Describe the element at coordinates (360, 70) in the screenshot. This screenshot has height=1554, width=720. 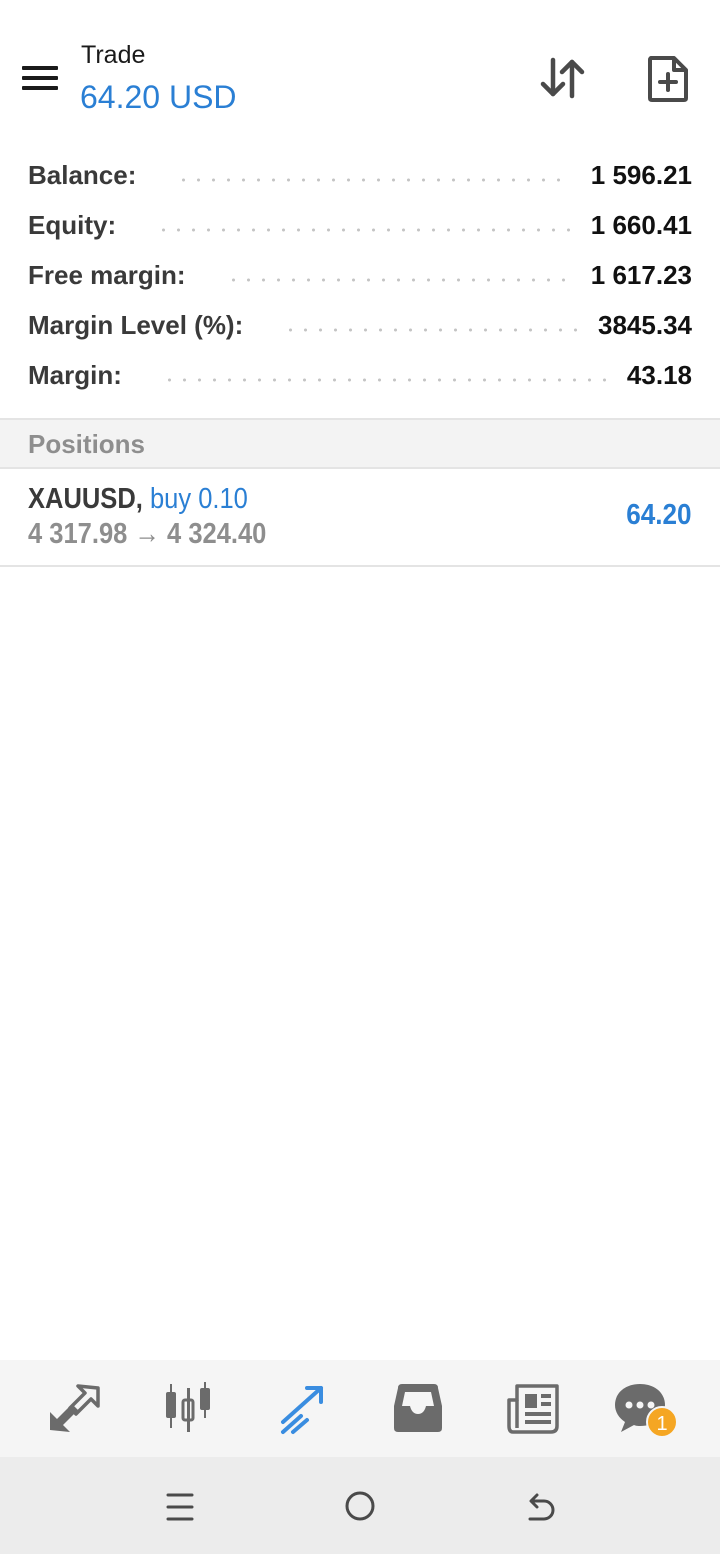
I see `app-header: Trade 64.20 USD` at that location.